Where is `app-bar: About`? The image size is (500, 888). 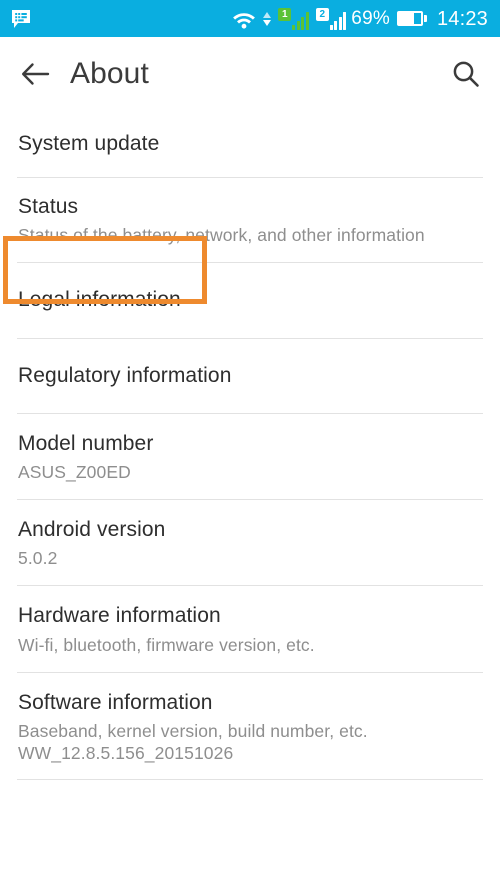 app-bar: About is located at coordinates (250, 74).